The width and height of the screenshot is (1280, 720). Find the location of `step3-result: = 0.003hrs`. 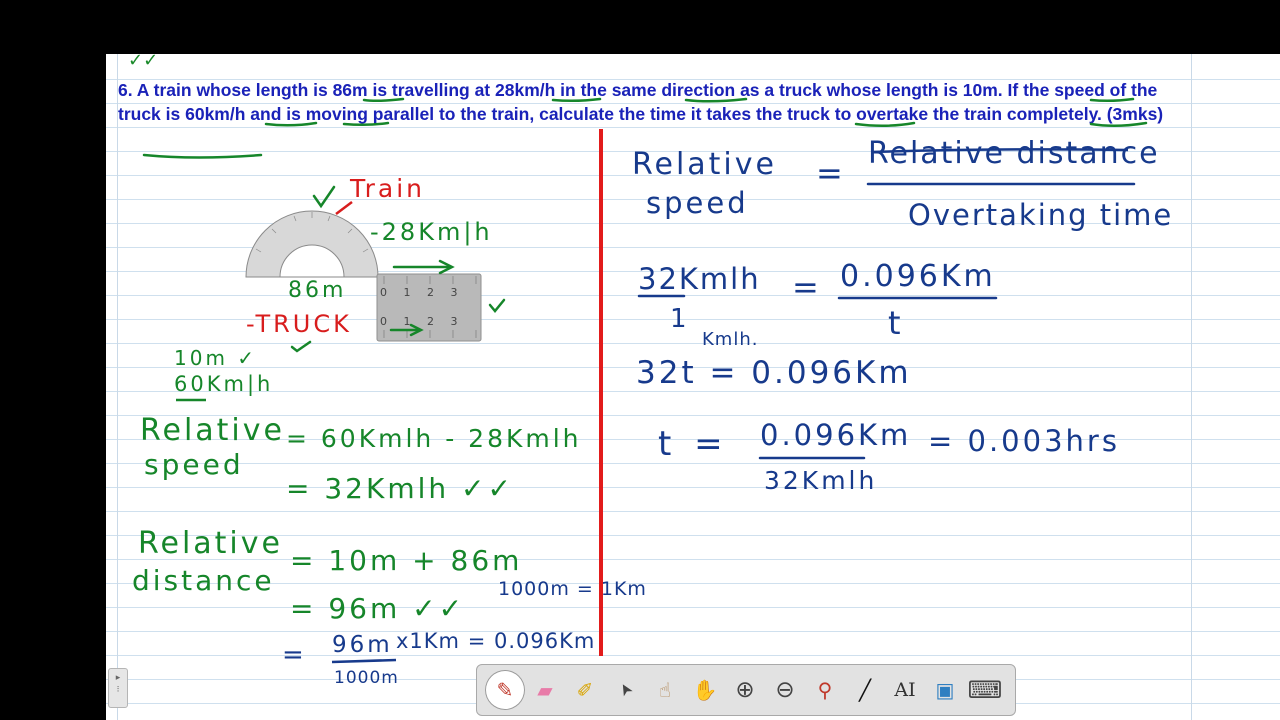

step3-result: = 0.003hrs is located at coordinates (1024, 441).